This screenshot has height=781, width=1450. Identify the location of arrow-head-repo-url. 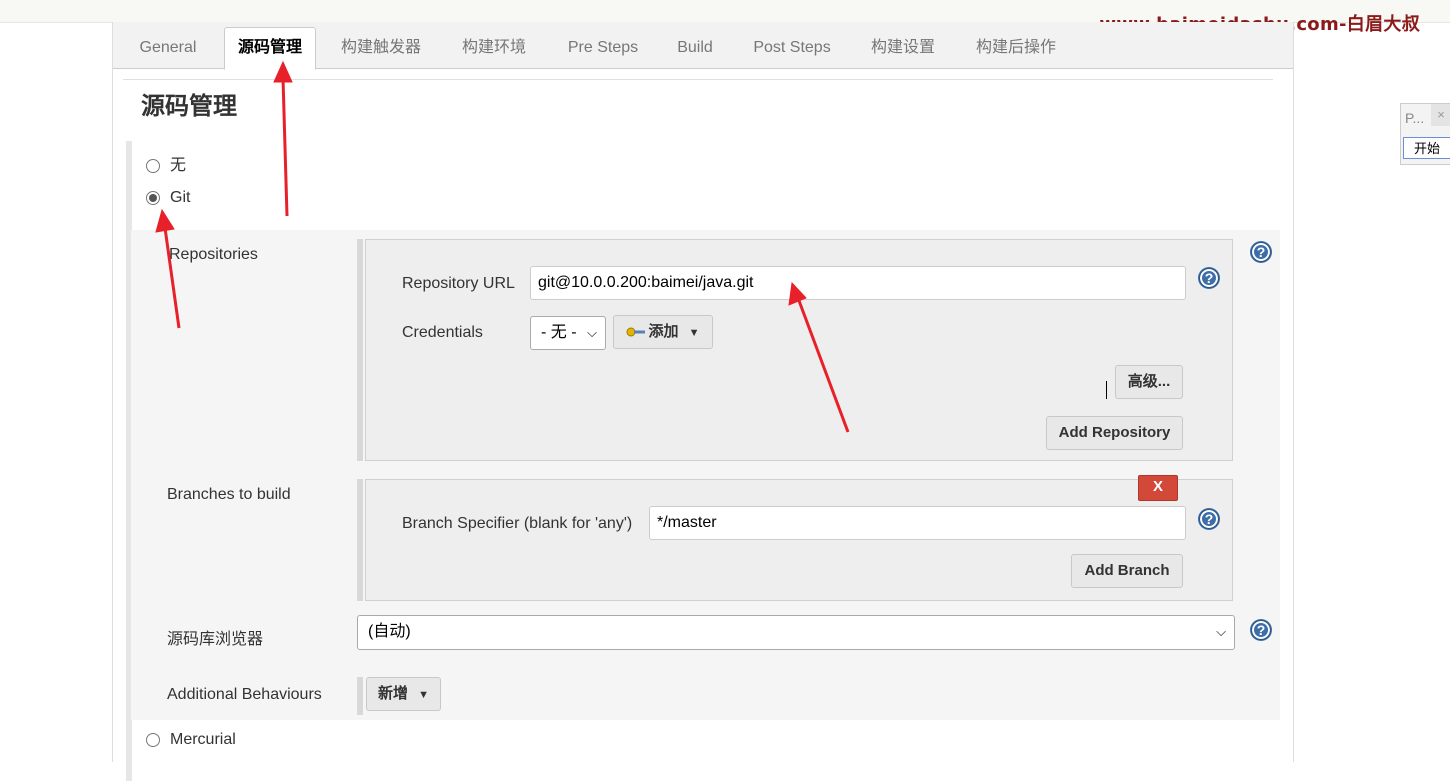
(797, 293).